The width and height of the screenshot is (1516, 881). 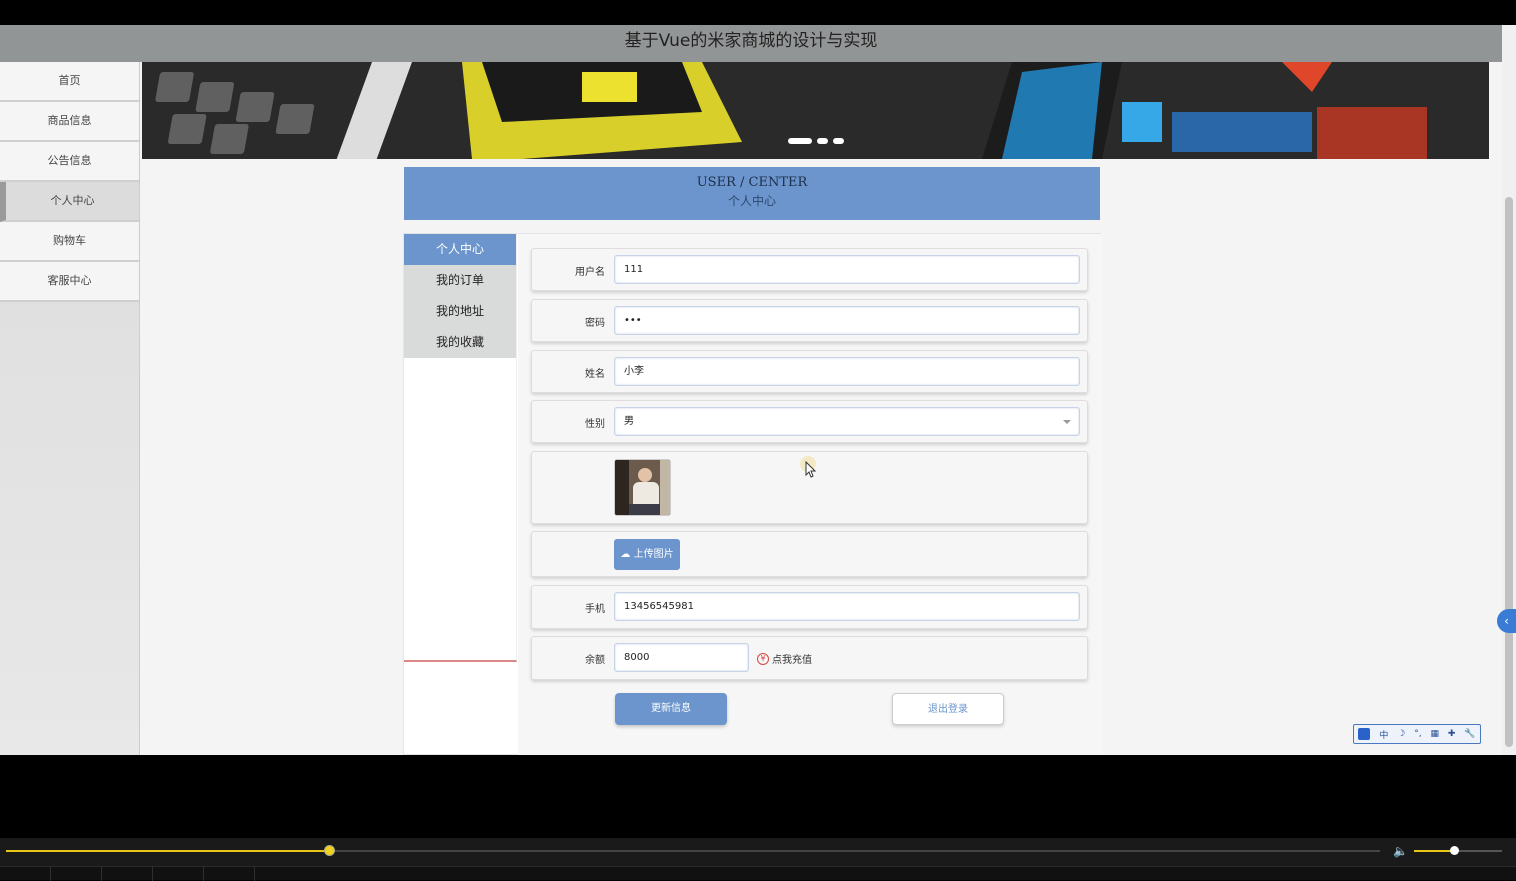 I want to click on ime-plus-icon: ✚, so click(x=1452, y=734).